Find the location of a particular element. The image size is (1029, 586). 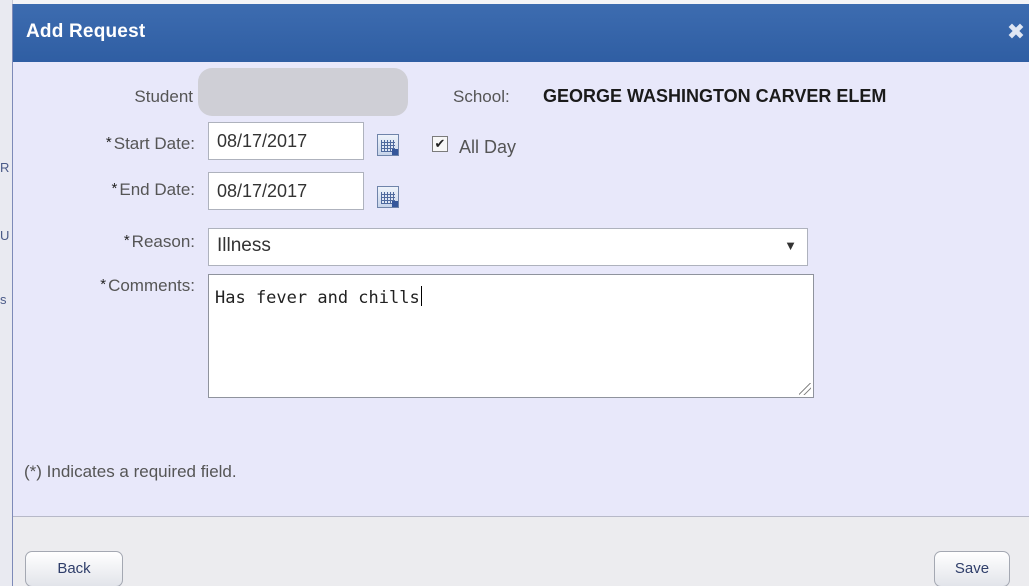

student-label: Student is located at coordinates (163, 96).